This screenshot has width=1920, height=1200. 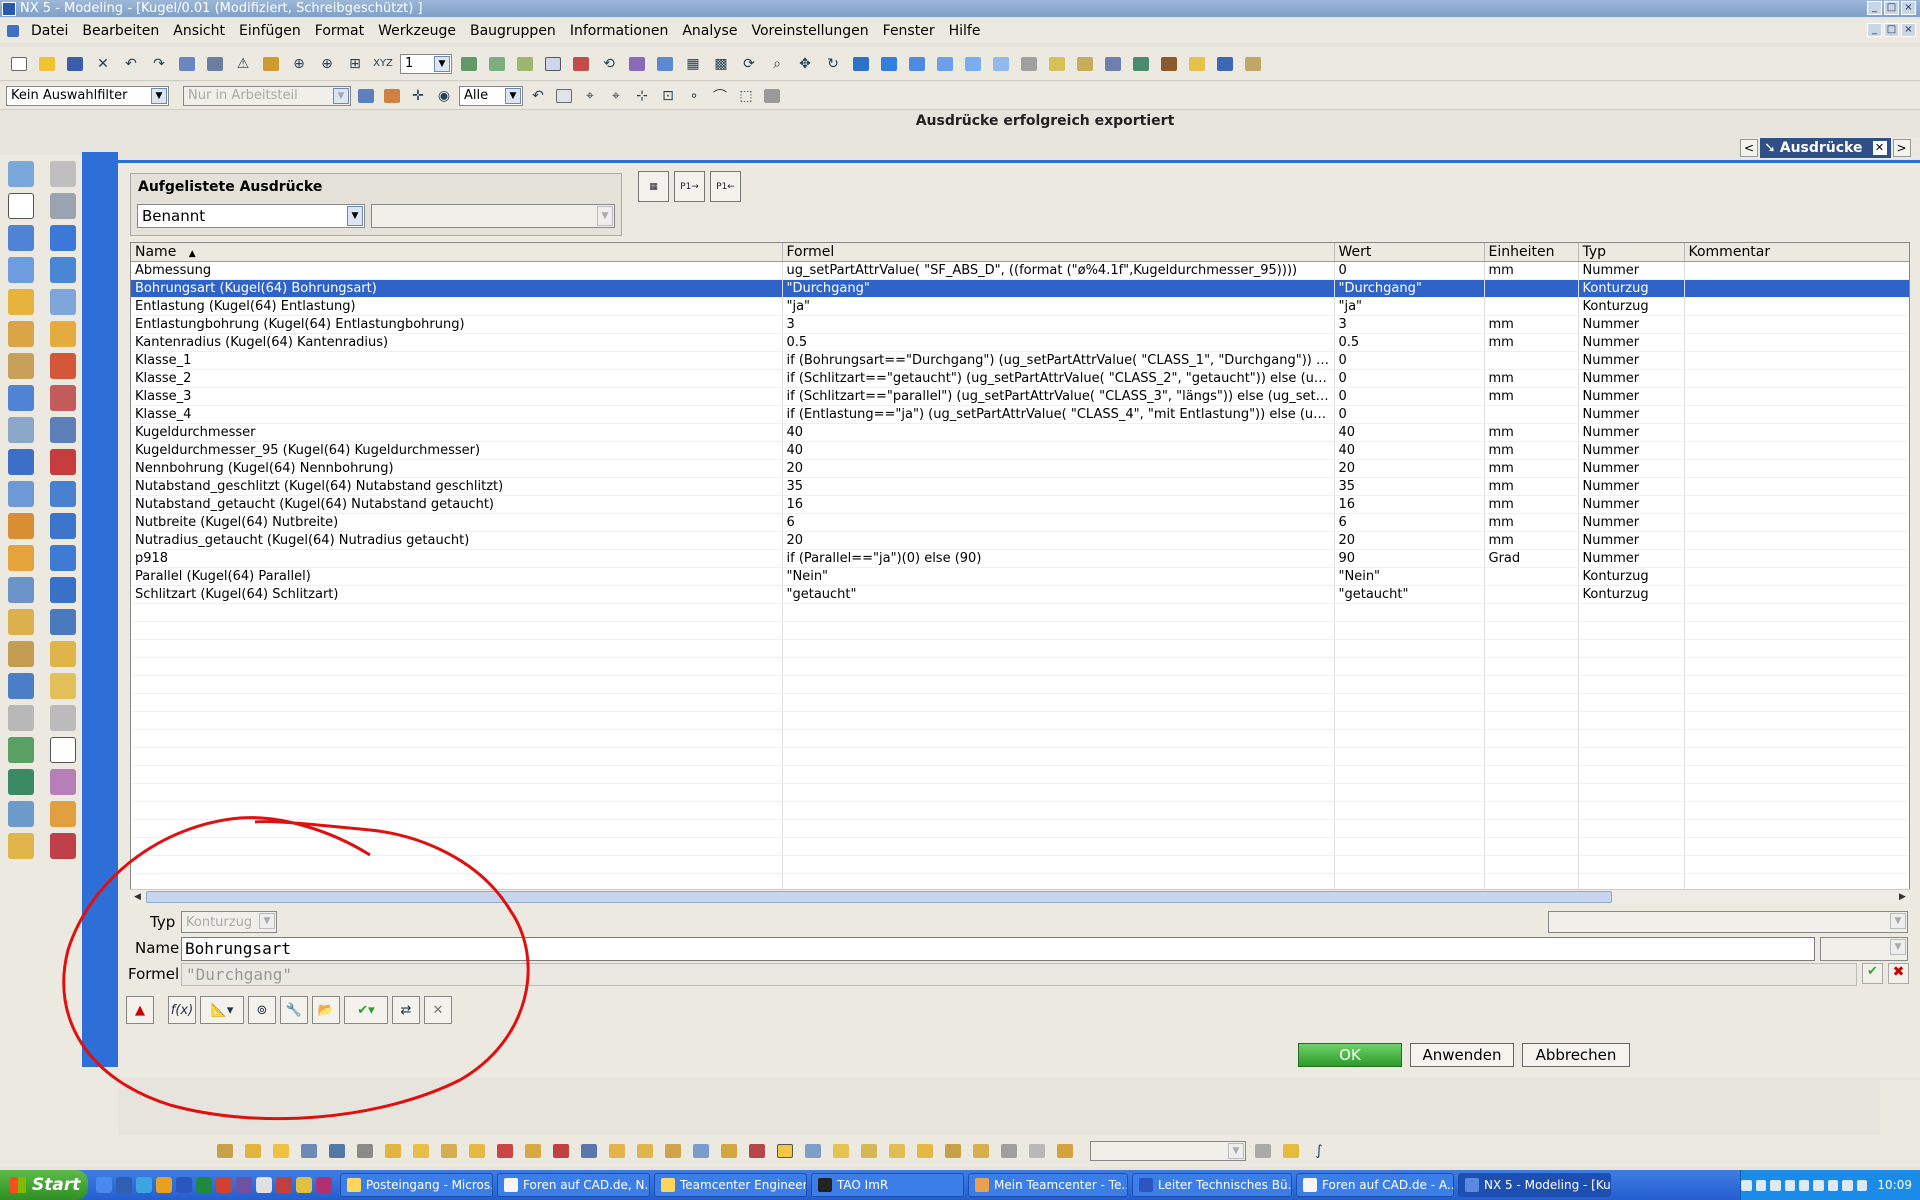 What do you see at coordinates (561, 1151) in the screenshot?
I see `deform-icon` at bounding box center [561, 1151].